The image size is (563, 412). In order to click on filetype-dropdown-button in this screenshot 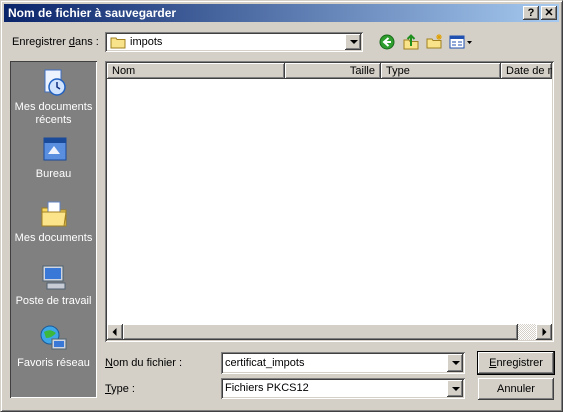, I will do `click(455, 388)`.